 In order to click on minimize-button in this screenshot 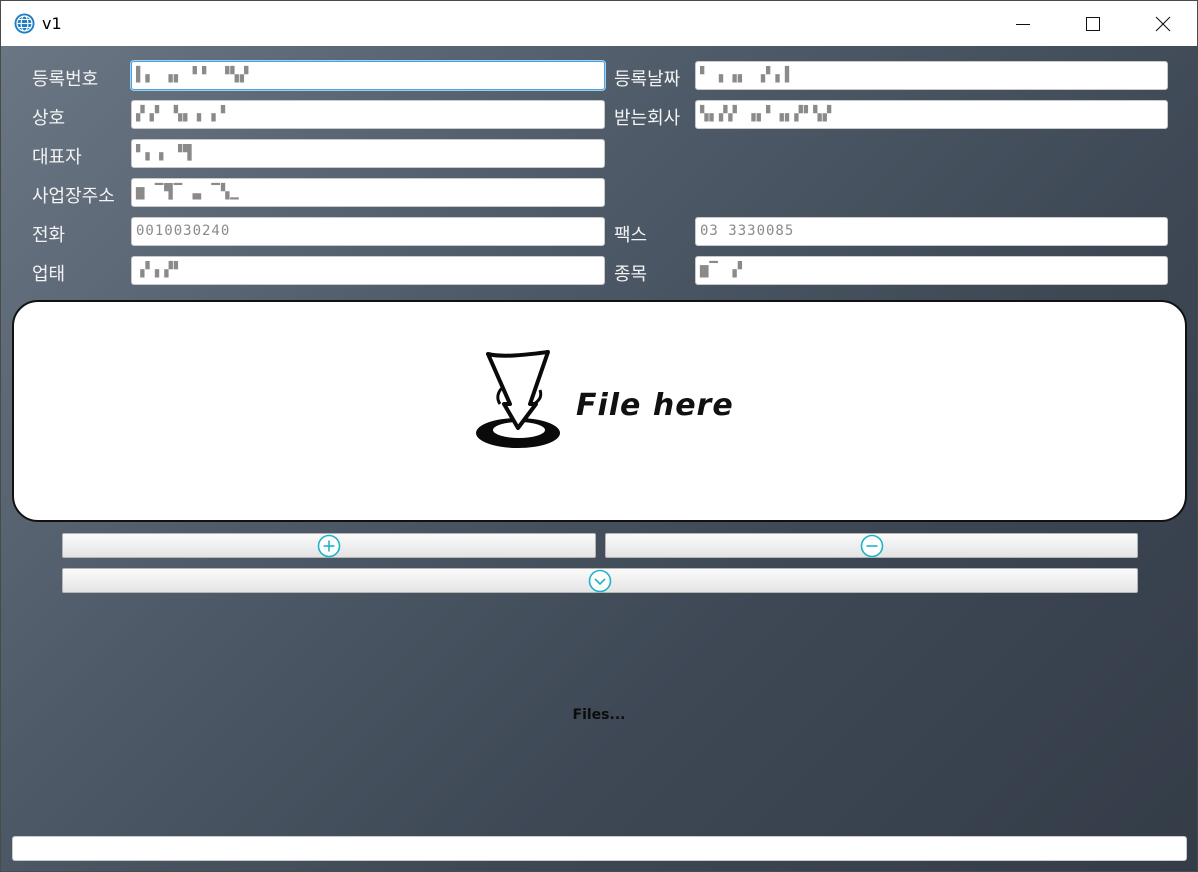, I will do `click(1023, 23)`.